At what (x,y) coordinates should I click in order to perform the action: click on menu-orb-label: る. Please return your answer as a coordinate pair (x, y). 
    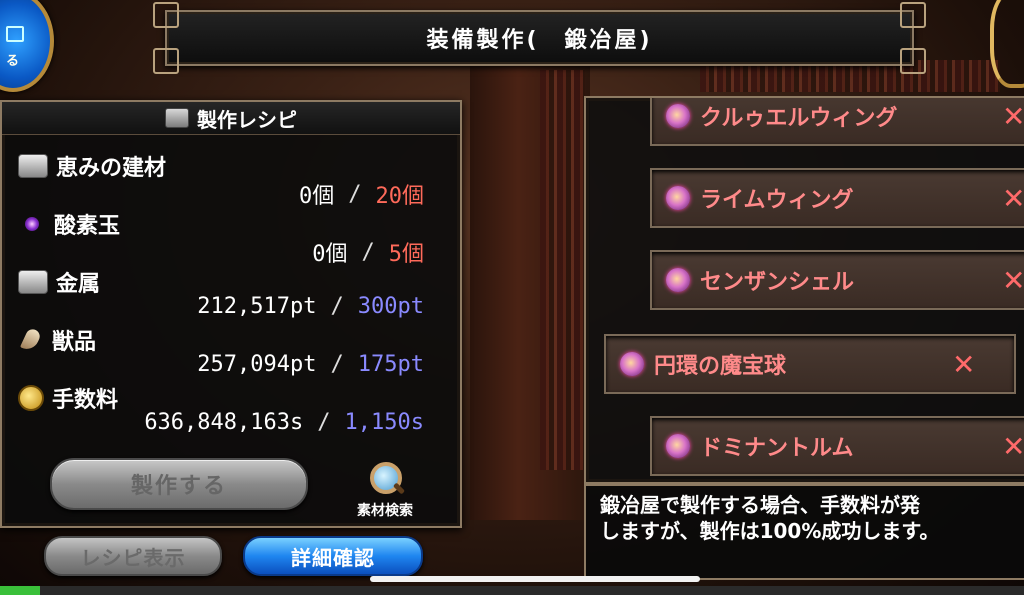
    Looking at the image, I should click on (13, 61).